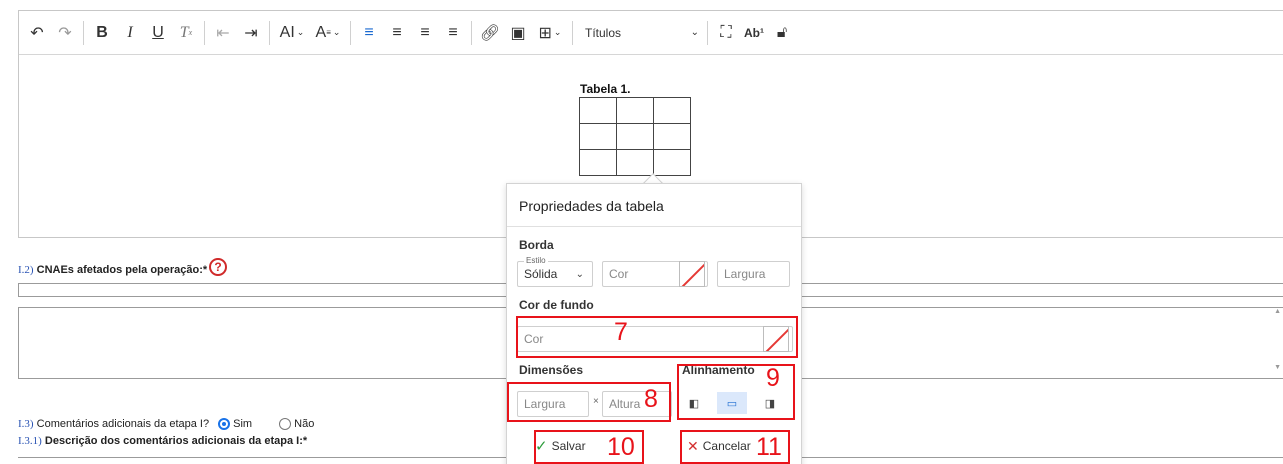  Describe the element at coordinates (769, 447) in the screenshot. I see `annotation-number: 11` at that location.